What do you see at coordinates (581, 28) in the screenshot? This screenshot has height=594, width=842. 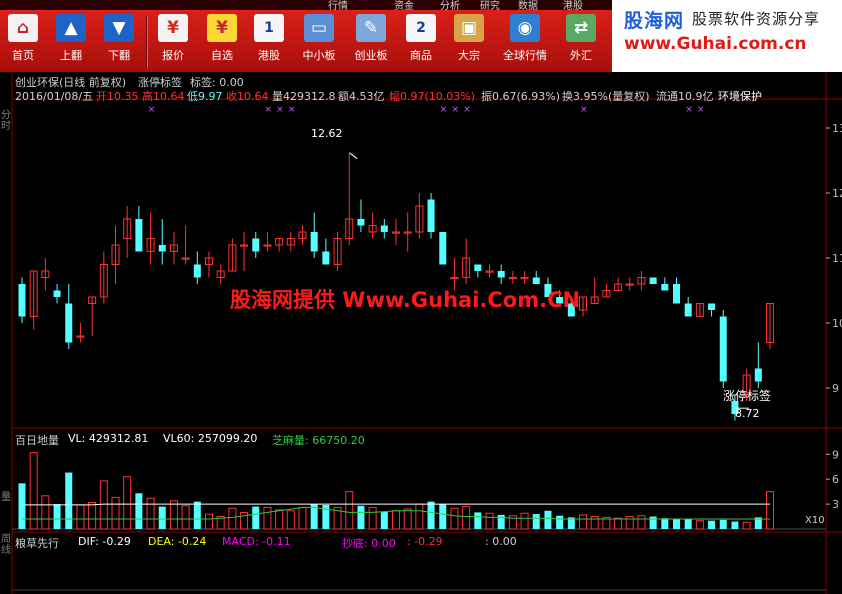 I see `exchange-icon: ⇄` at bounding box center [581, 28].